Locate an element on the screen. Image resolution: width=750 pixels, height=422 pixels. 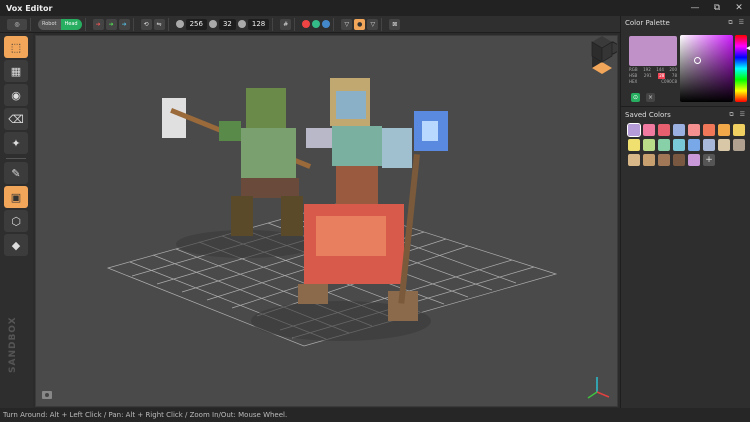
add-color-button: + is located at coordinates (709, 160).